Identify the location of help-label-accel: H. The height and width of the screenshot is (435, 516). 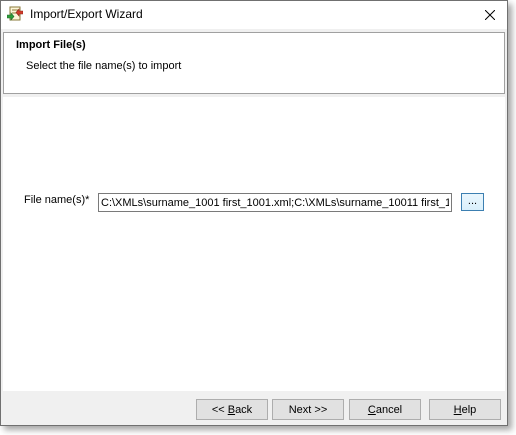
(457, 409).